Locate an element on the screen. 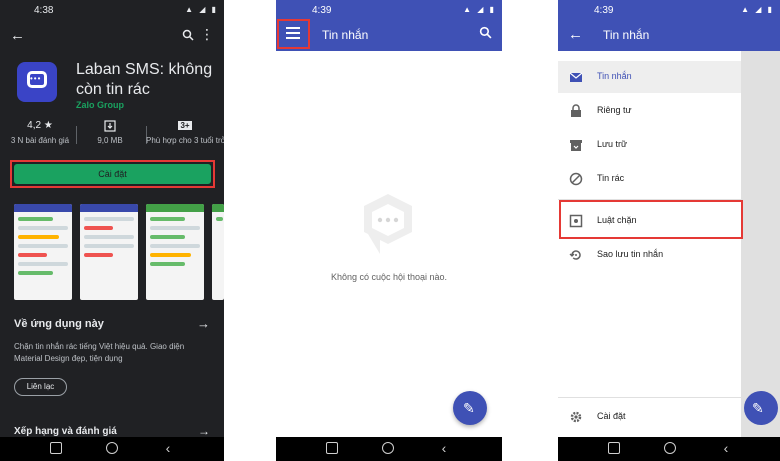  contact-chip: Liên lạc is located at coordinates (40, 387).